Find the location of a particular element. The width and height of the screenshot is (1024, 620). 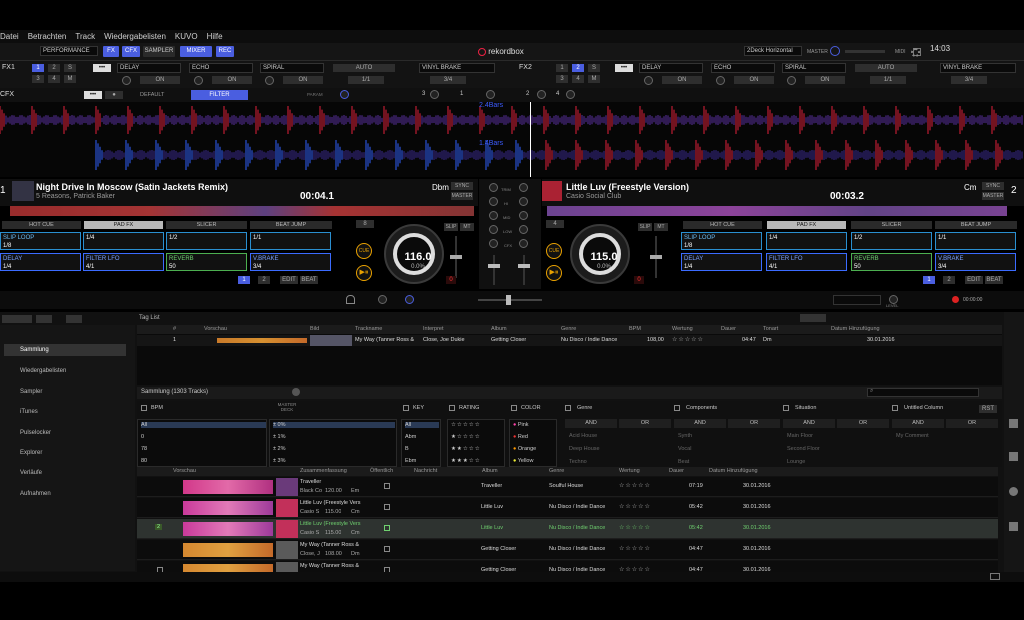

situation-opt-1: Second Floor is located at coordinates (803, 449).